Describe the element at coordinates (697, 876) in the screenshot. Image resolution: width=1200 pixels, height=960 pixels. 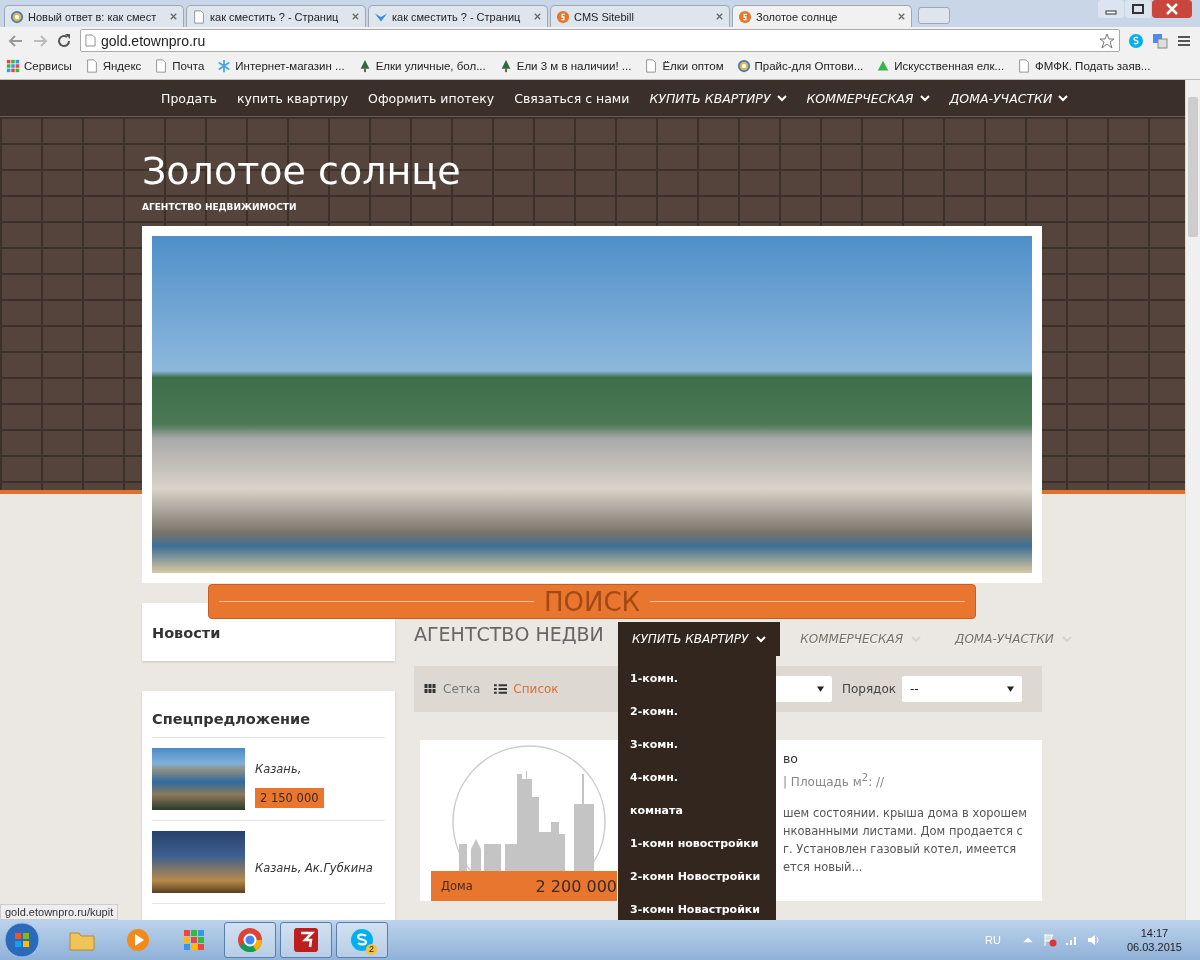
I see `menu-item: 2-комн Новостройки` at that location.